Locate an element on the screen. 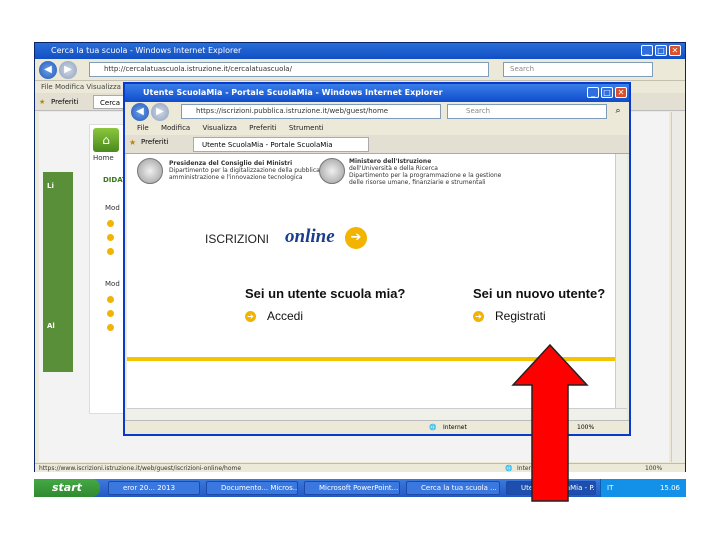 The width and height of the screenshot is (720, 540). front-vertical-scrollbar is located at coordinates (621, 281).